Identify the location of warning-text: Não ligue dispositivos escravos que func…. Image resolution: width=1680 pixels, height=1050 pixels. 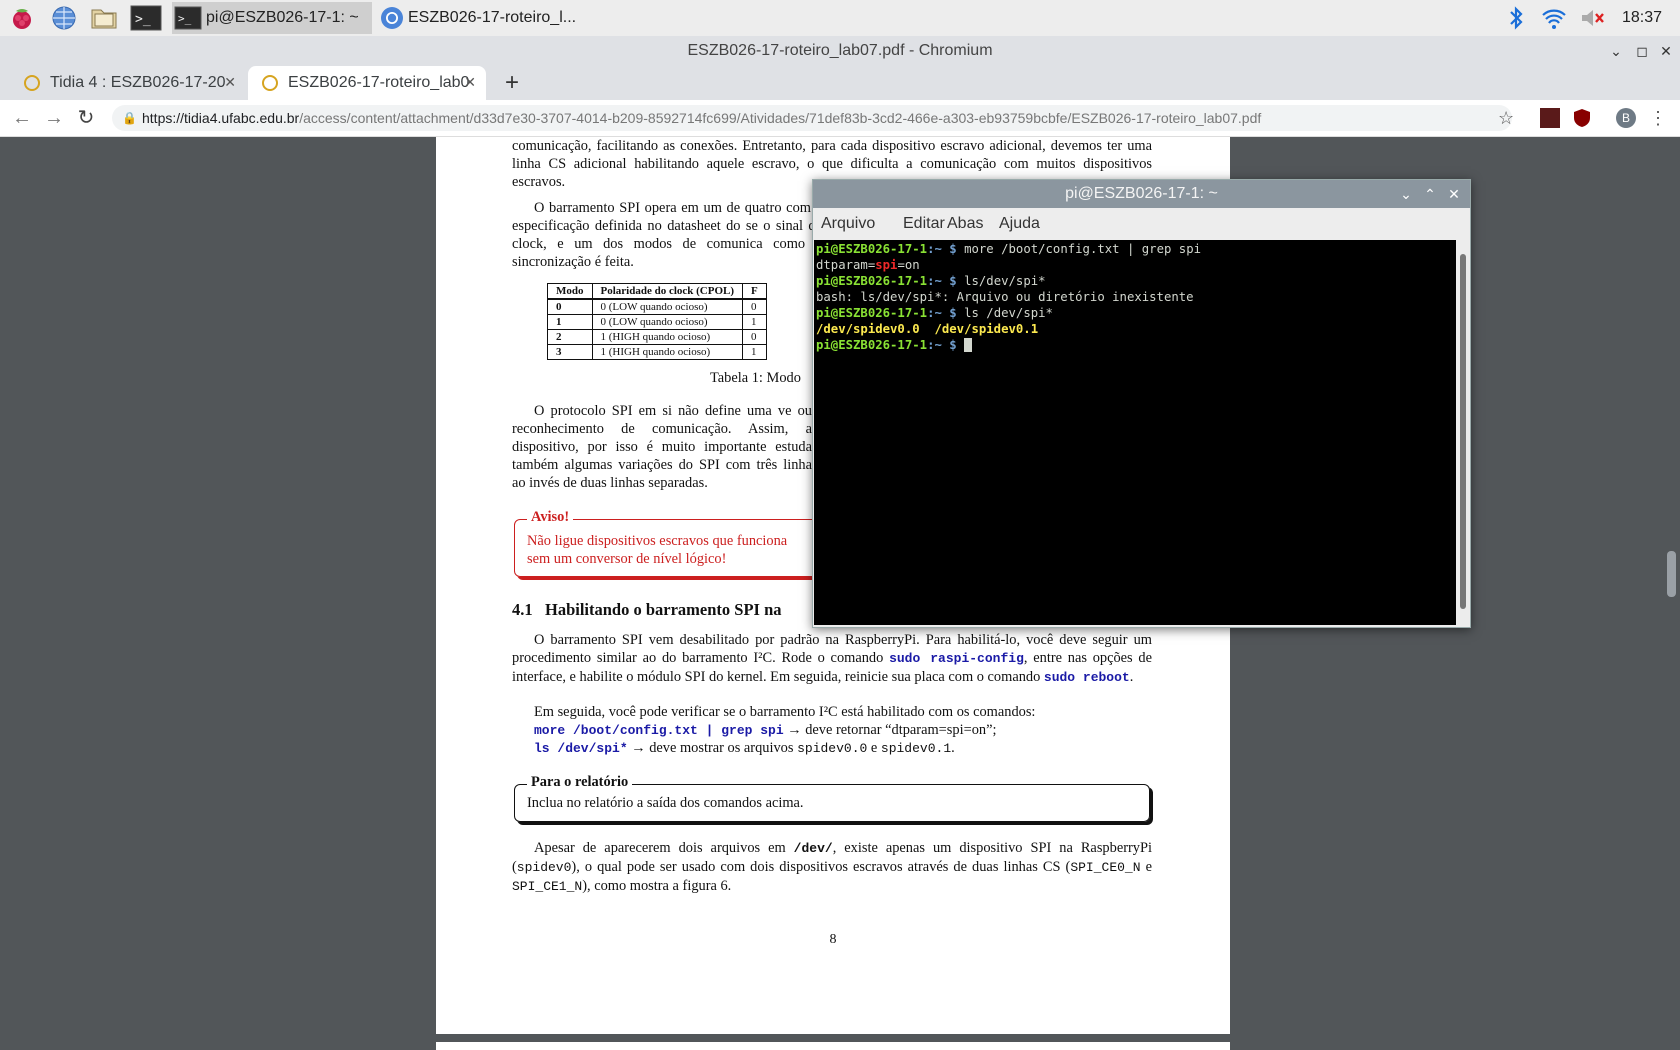
(657, 550).